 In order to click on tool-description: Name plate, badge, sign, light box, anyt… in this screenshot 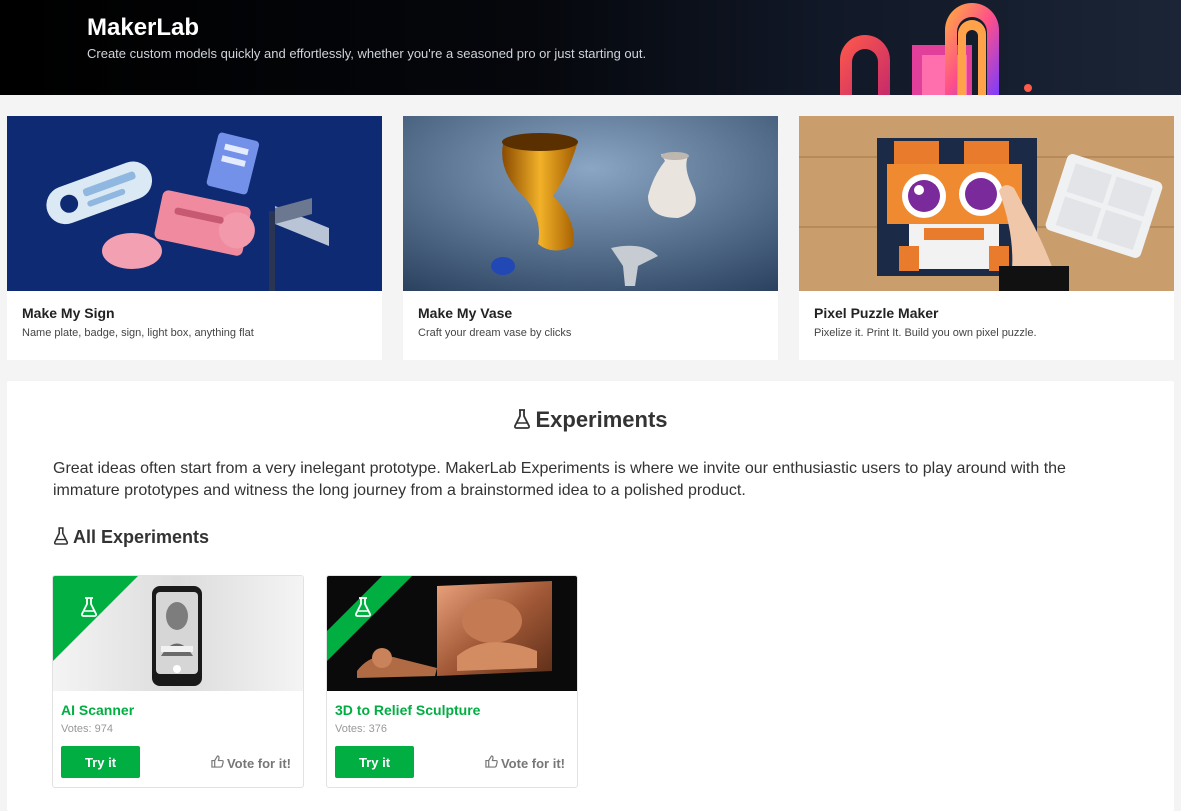, I will do `click(138, 333)`.